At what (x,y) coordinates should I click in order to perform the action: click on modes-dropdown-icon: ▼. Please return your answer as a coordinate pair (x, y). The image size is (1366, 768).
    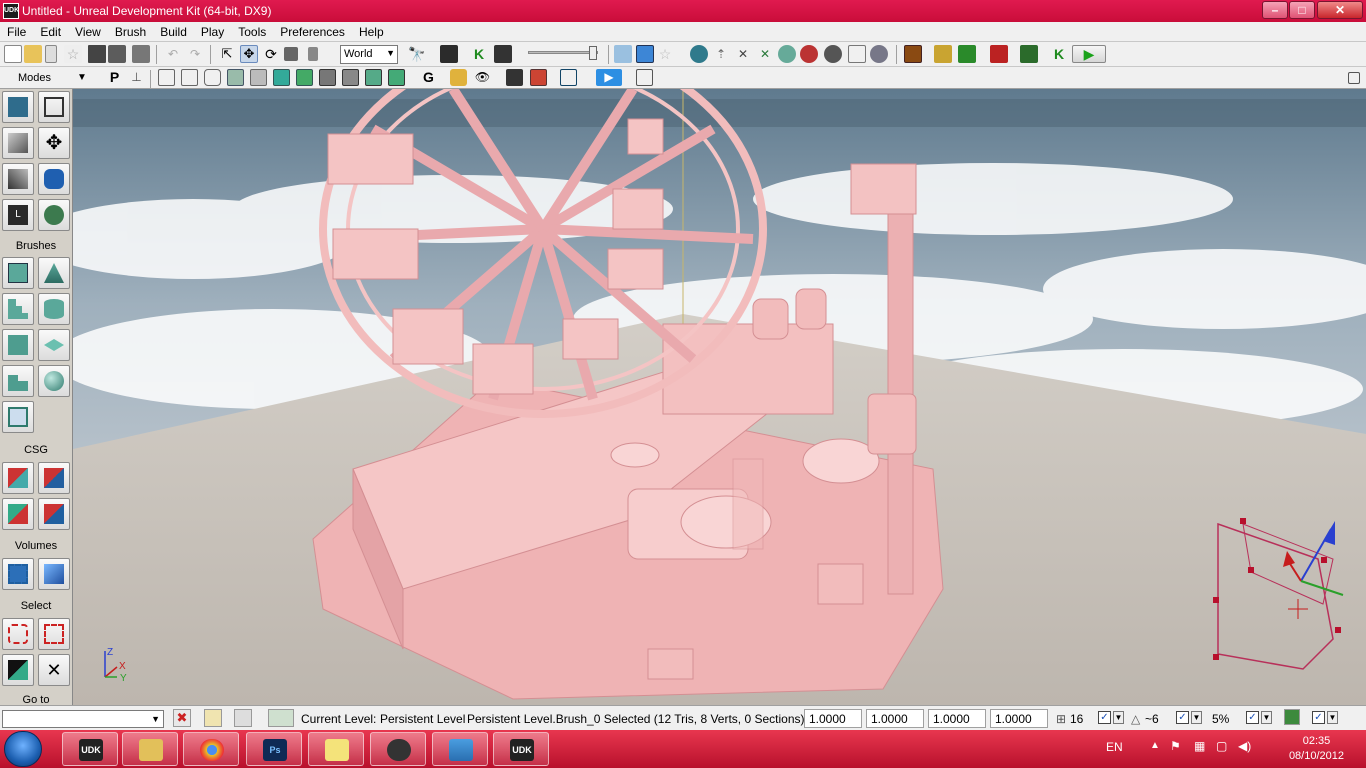
    Looking at the image, I should click on (82, 77).